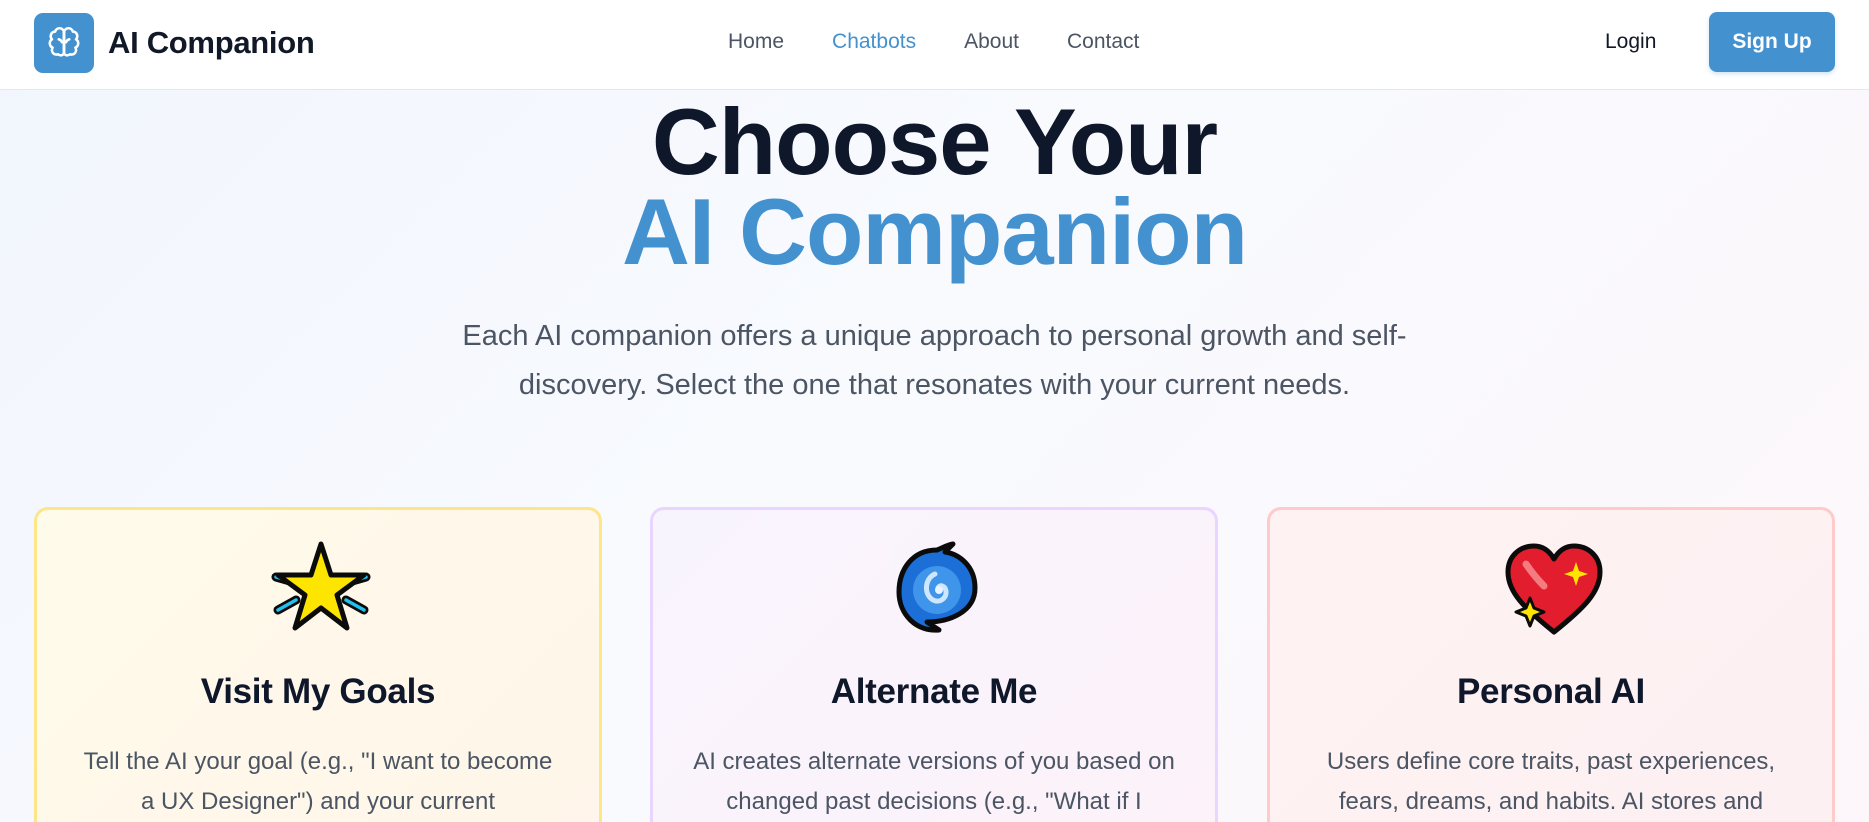  I want to click on nav-link-about: About, so click(991, 42).